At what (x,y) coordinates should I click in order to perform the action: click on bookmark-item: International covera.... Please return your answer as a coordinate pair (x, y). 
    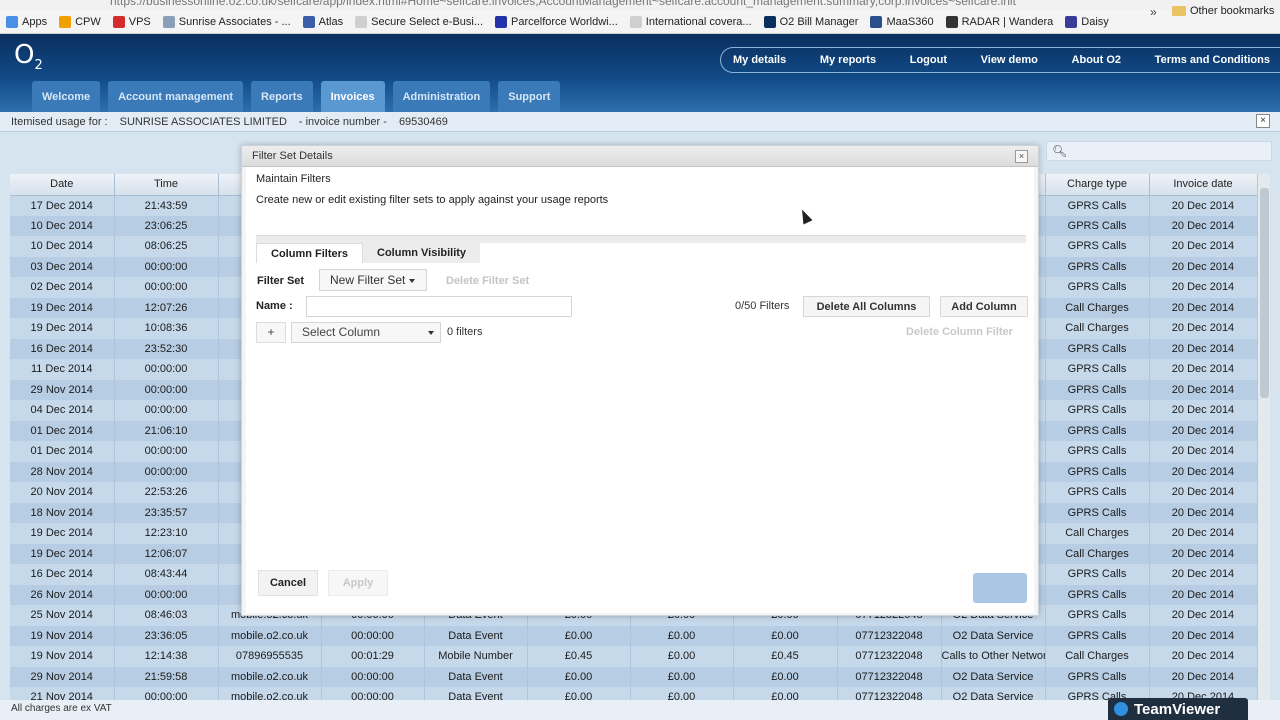
    Looking at the image, I should click on (690, 21).